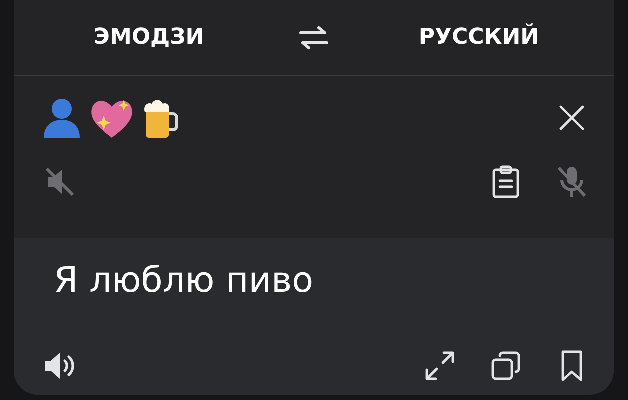  I want to click on muted-microphone-icon, so click(572, 182).